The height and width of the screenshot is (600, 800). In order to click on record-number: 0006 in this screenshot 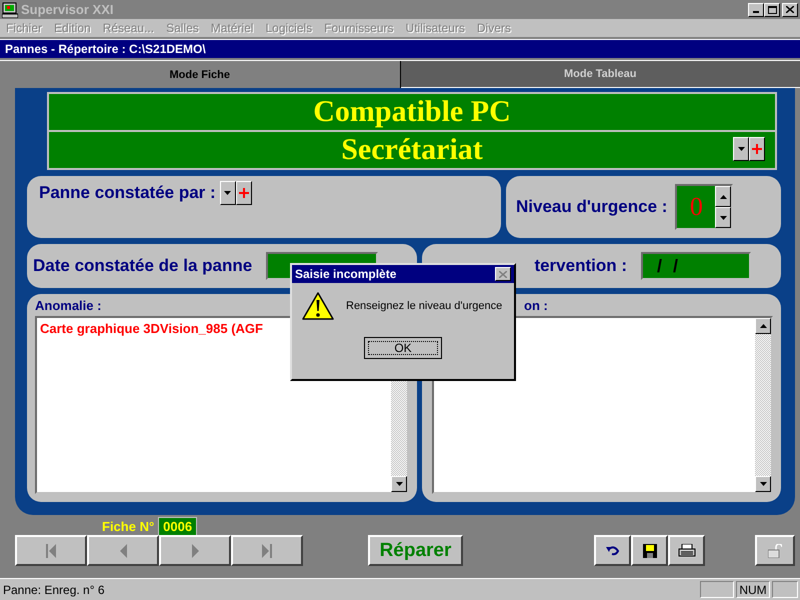, I will do `click(178, 526)`.